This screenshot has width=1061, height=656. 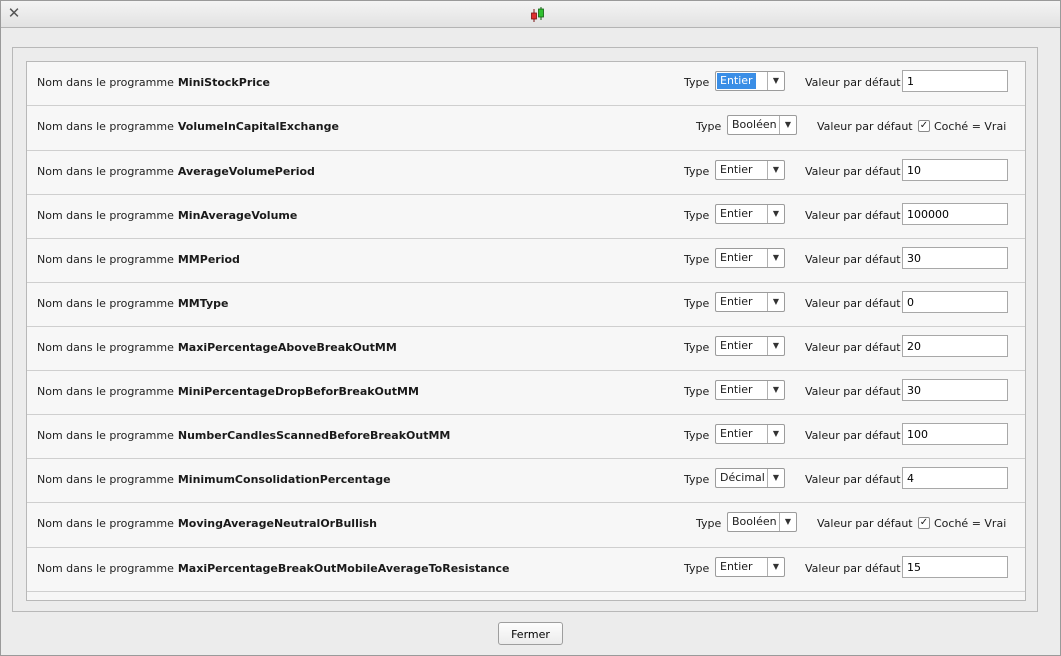 I want to click on parameter-name-label: Nom dans le programme MiniStockPrice, so click(x=153, y=82).